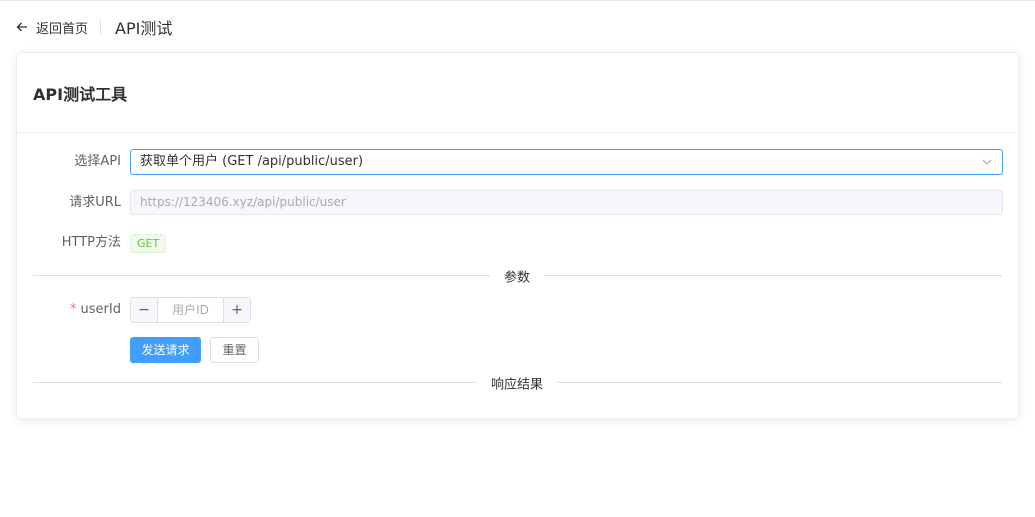  What do you see at coordinates (517, 0) in the screenshot?
I see `top-border` at bounding box center [517, 0].